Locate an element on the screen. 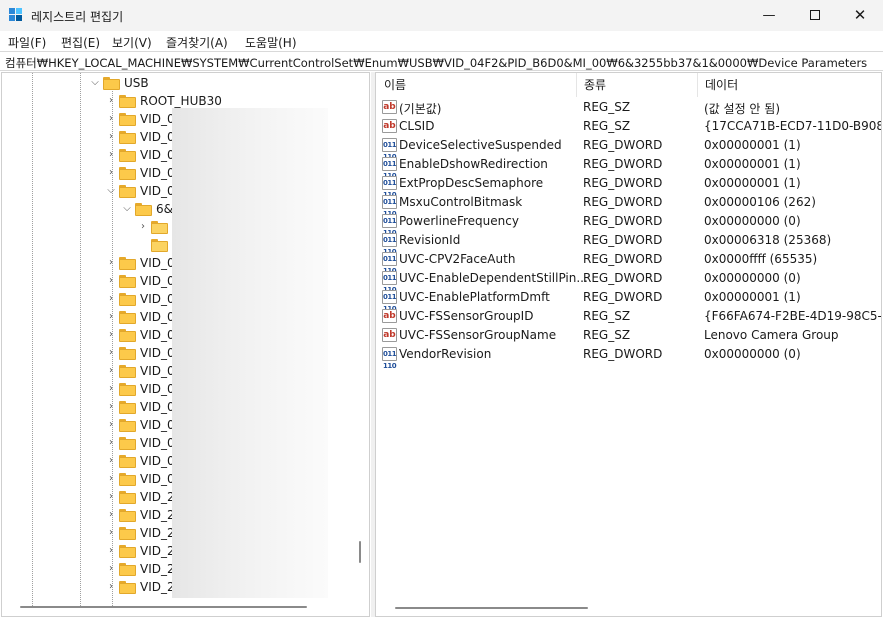  menu-help: 도움말(H) is located at coordinates (271, 42).